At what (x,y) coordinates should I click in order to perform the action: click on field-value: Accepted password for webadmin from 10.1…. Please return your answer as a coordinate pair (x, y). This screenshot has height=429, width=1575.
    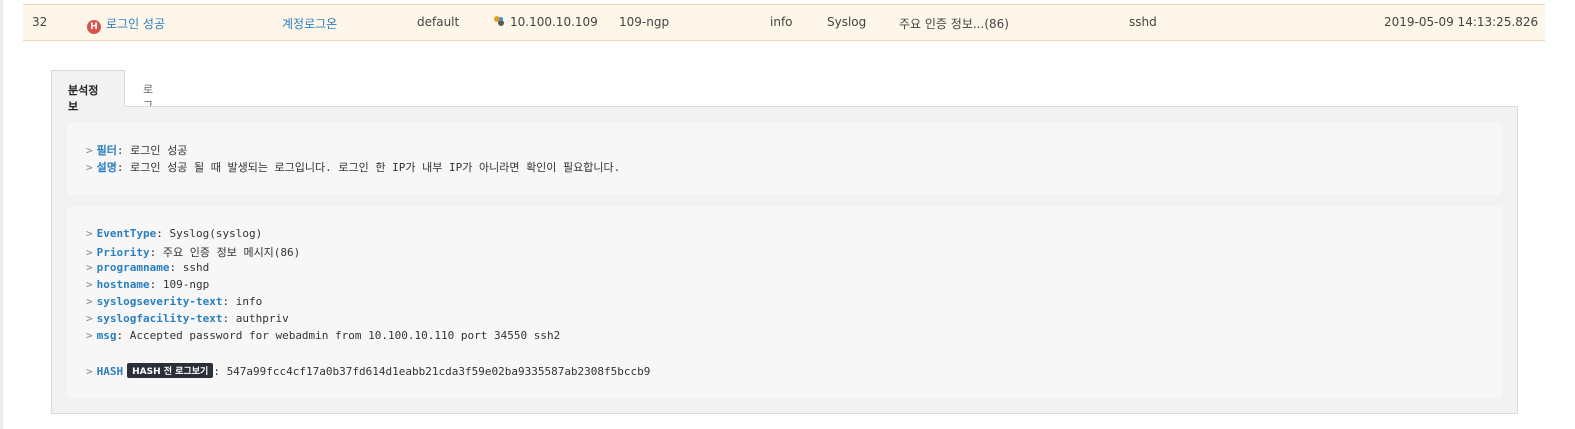
    Looking at the image, I should click on (345, 335).